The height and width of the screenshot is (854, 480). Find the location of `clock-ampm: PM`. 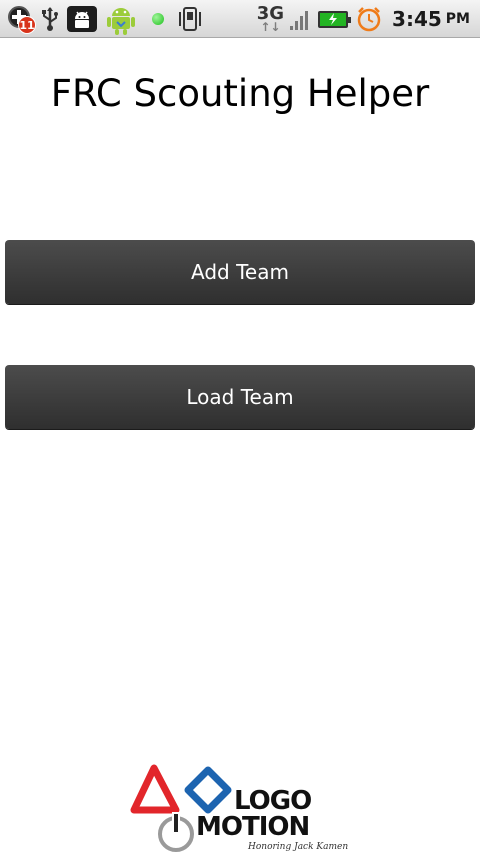

clock-ampm: PM is located at coordinates (457, 19).